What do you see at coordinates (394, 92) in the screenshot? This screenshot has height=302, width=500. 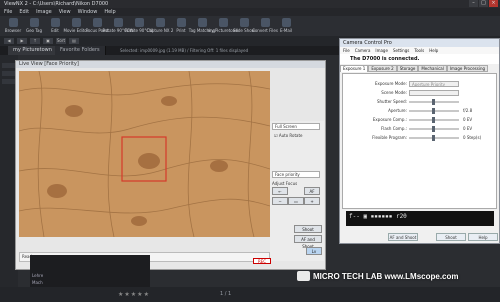 I see `scene-mode-label: Scene Mode:` at bounding box center [394, 92].